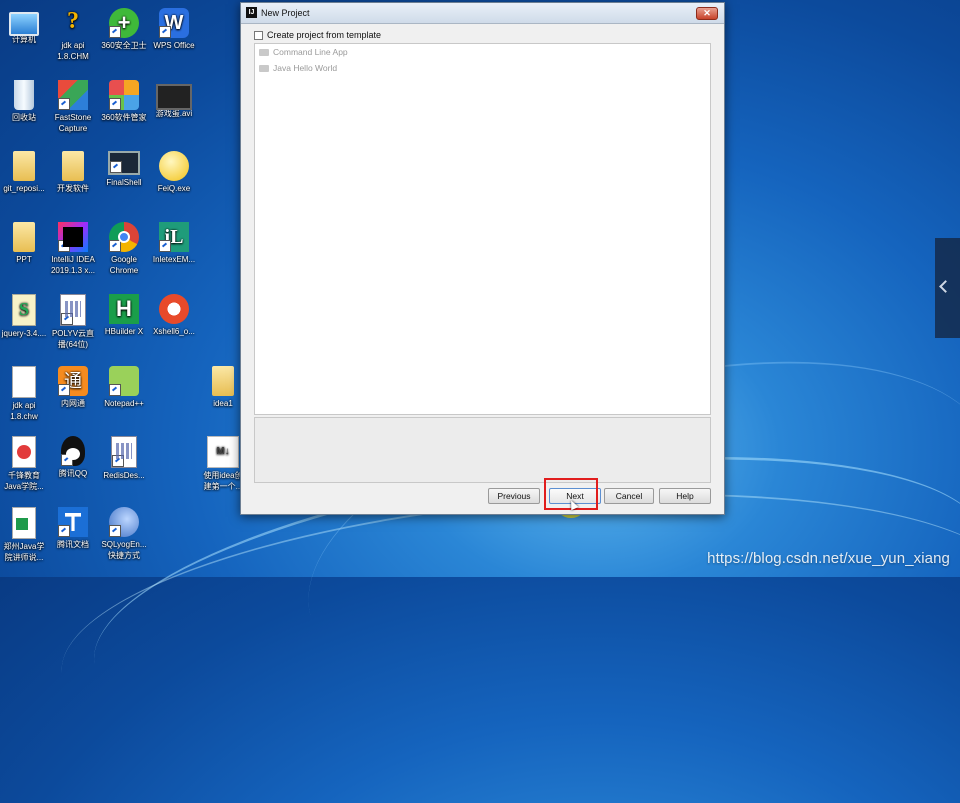 This screenshot has height=803, width=960. I want to click on create-from-template-row: Create project from template, so click(317, 35).